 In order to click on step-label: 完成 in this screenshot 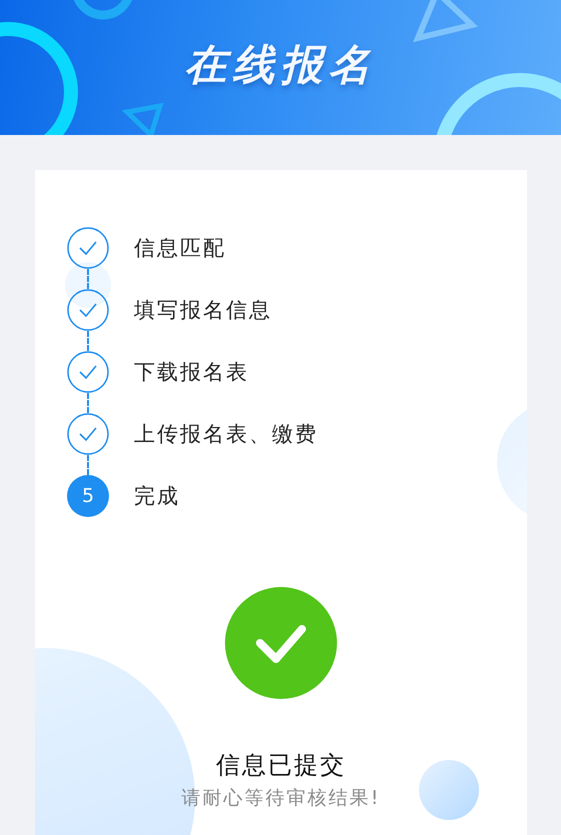, I will do `click(157, 496)`.